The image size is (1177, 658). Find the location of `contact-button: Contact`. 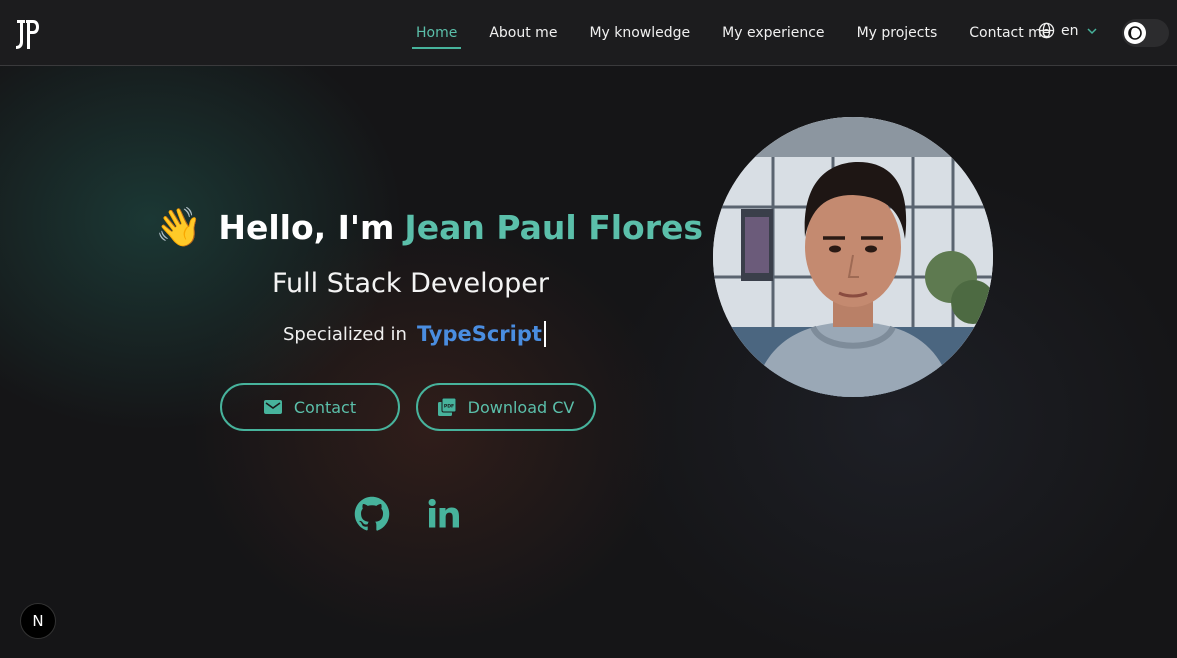

contact-button: Contact is located at coordinates (310, 407).